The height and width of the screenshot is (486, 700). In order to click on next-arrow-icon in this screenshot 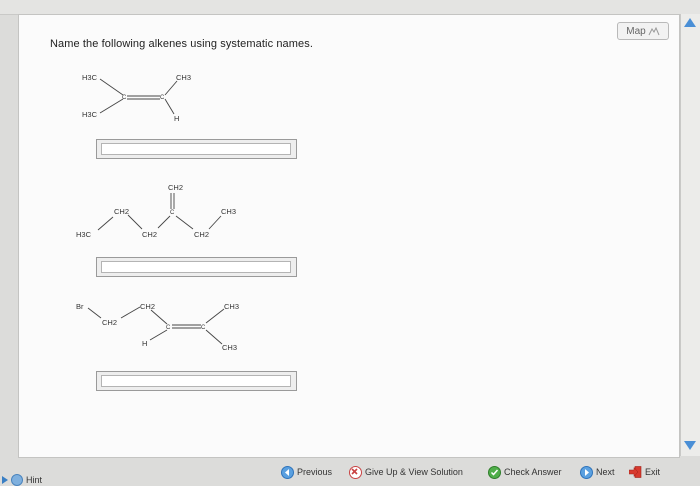, I will do `click(586, 472)`.